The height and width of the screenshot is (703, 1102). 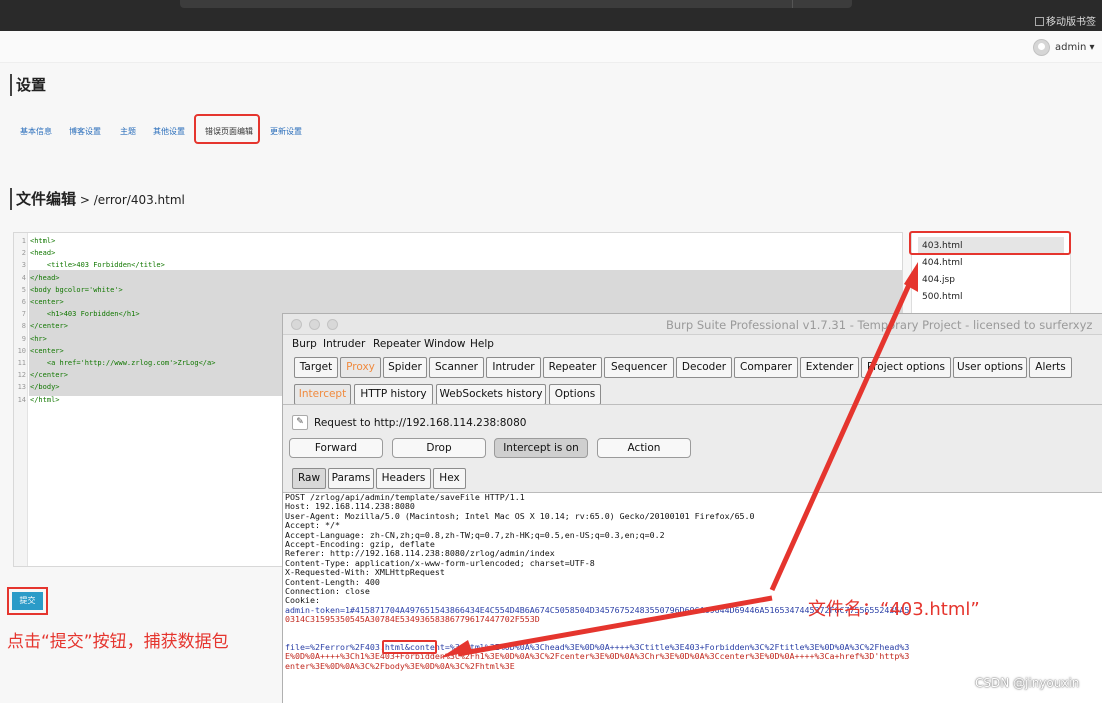 I want to click on line-number: 13, so click(x=21, y=387).